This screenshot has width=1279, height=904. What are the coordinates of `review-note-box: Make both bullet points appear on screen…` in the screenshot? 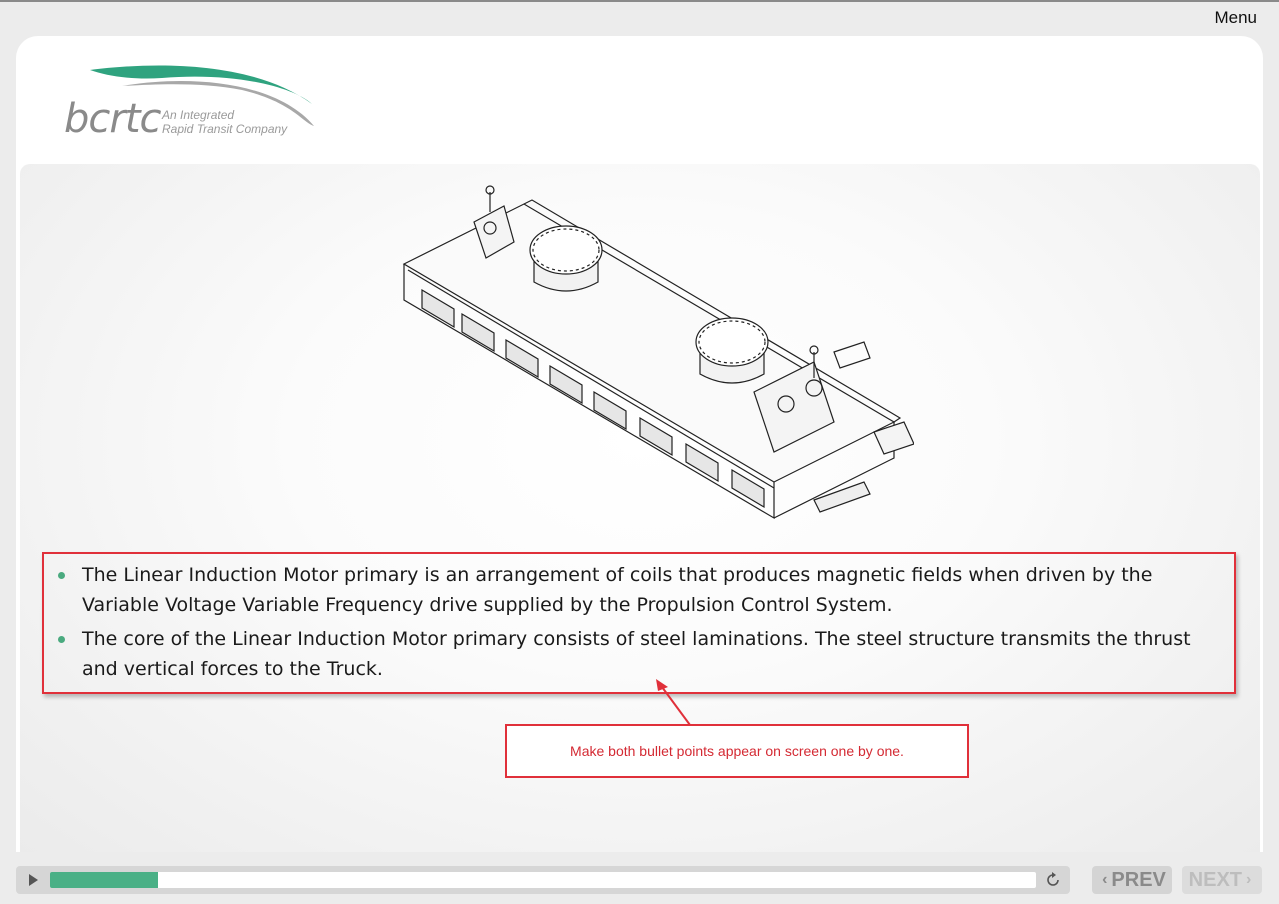 It's located at (737, 751).